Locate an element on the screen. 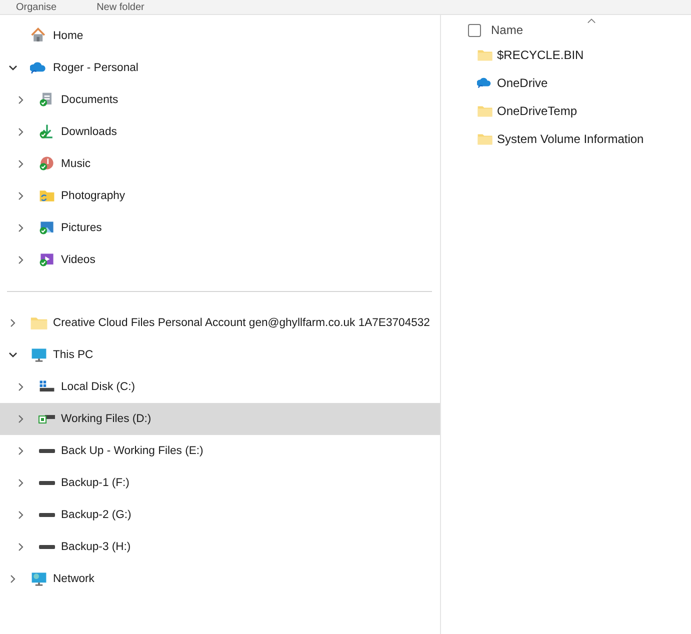 The height and width of the screenshot is (634, 691). file-name: OneDriveTemp is located at coordinates (537, 111).